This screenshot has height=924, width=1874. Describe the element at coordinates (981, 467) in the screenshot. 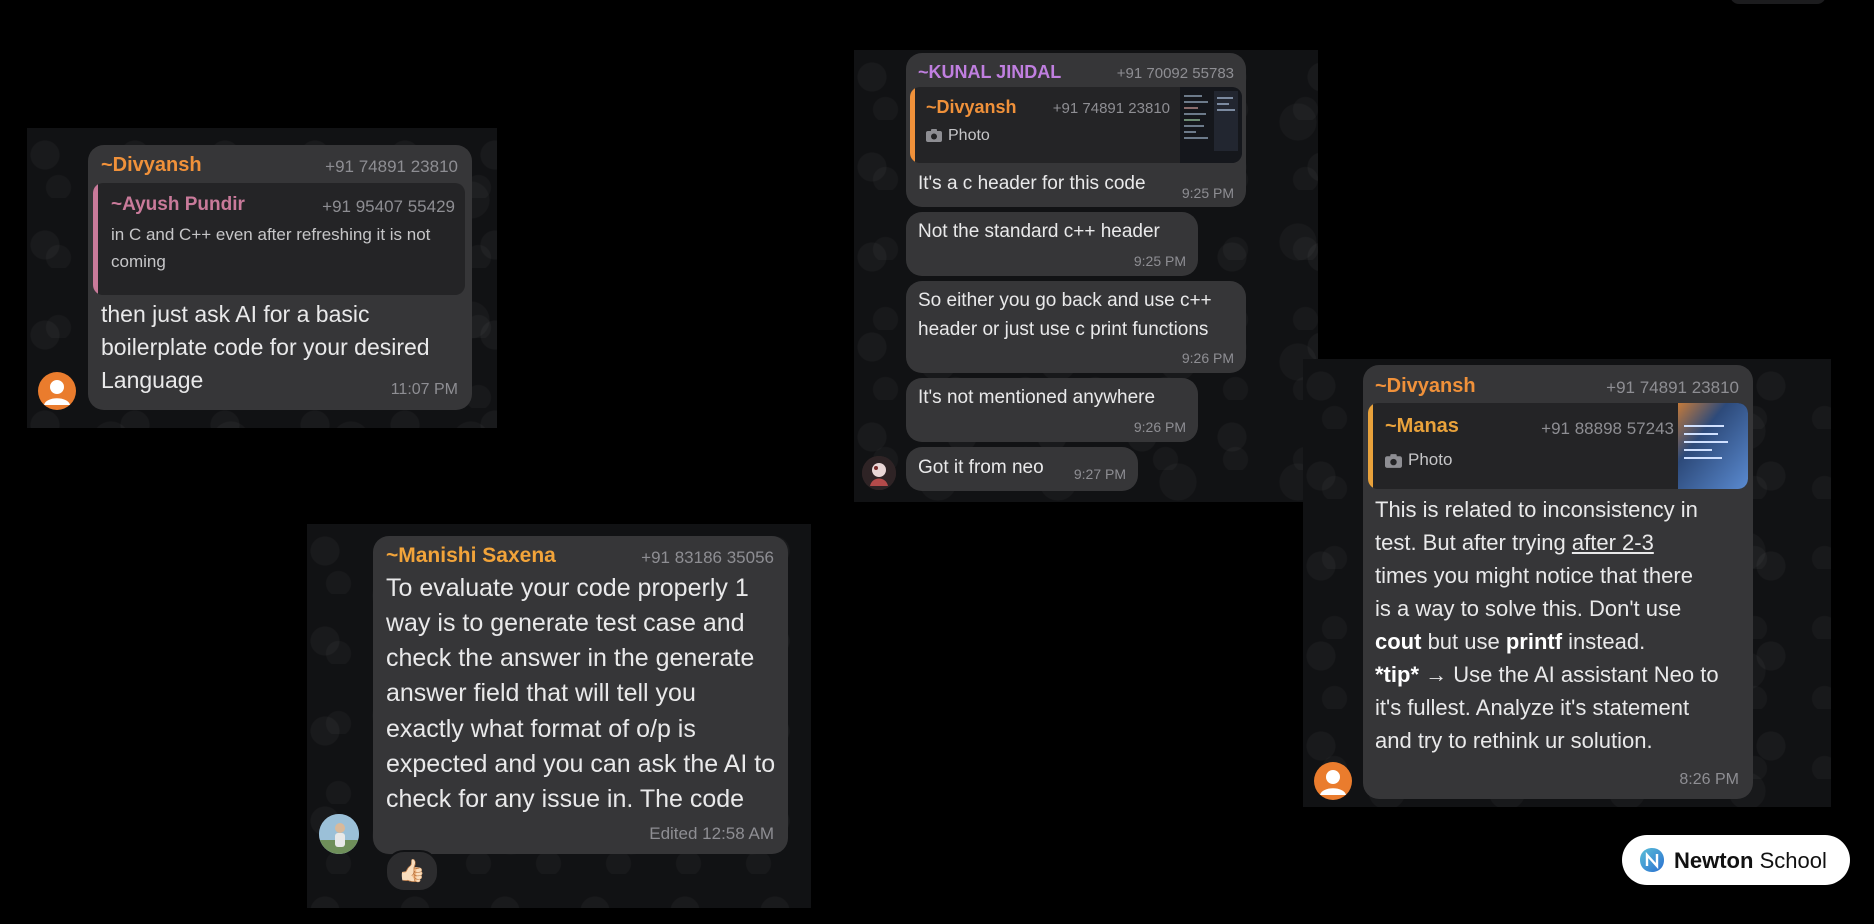

I see `message-text-line: Got it from neo` at that location.